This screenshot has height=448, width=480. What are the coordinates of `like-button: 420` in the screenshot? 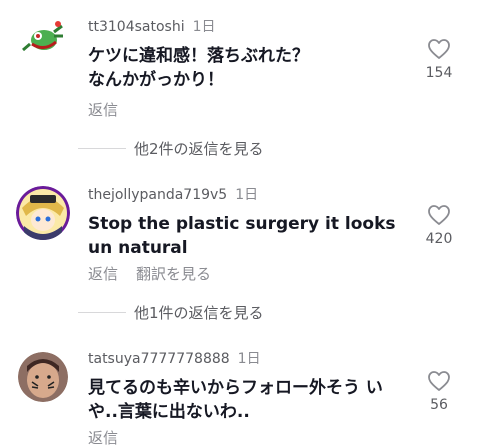 It's located at (439, 226).